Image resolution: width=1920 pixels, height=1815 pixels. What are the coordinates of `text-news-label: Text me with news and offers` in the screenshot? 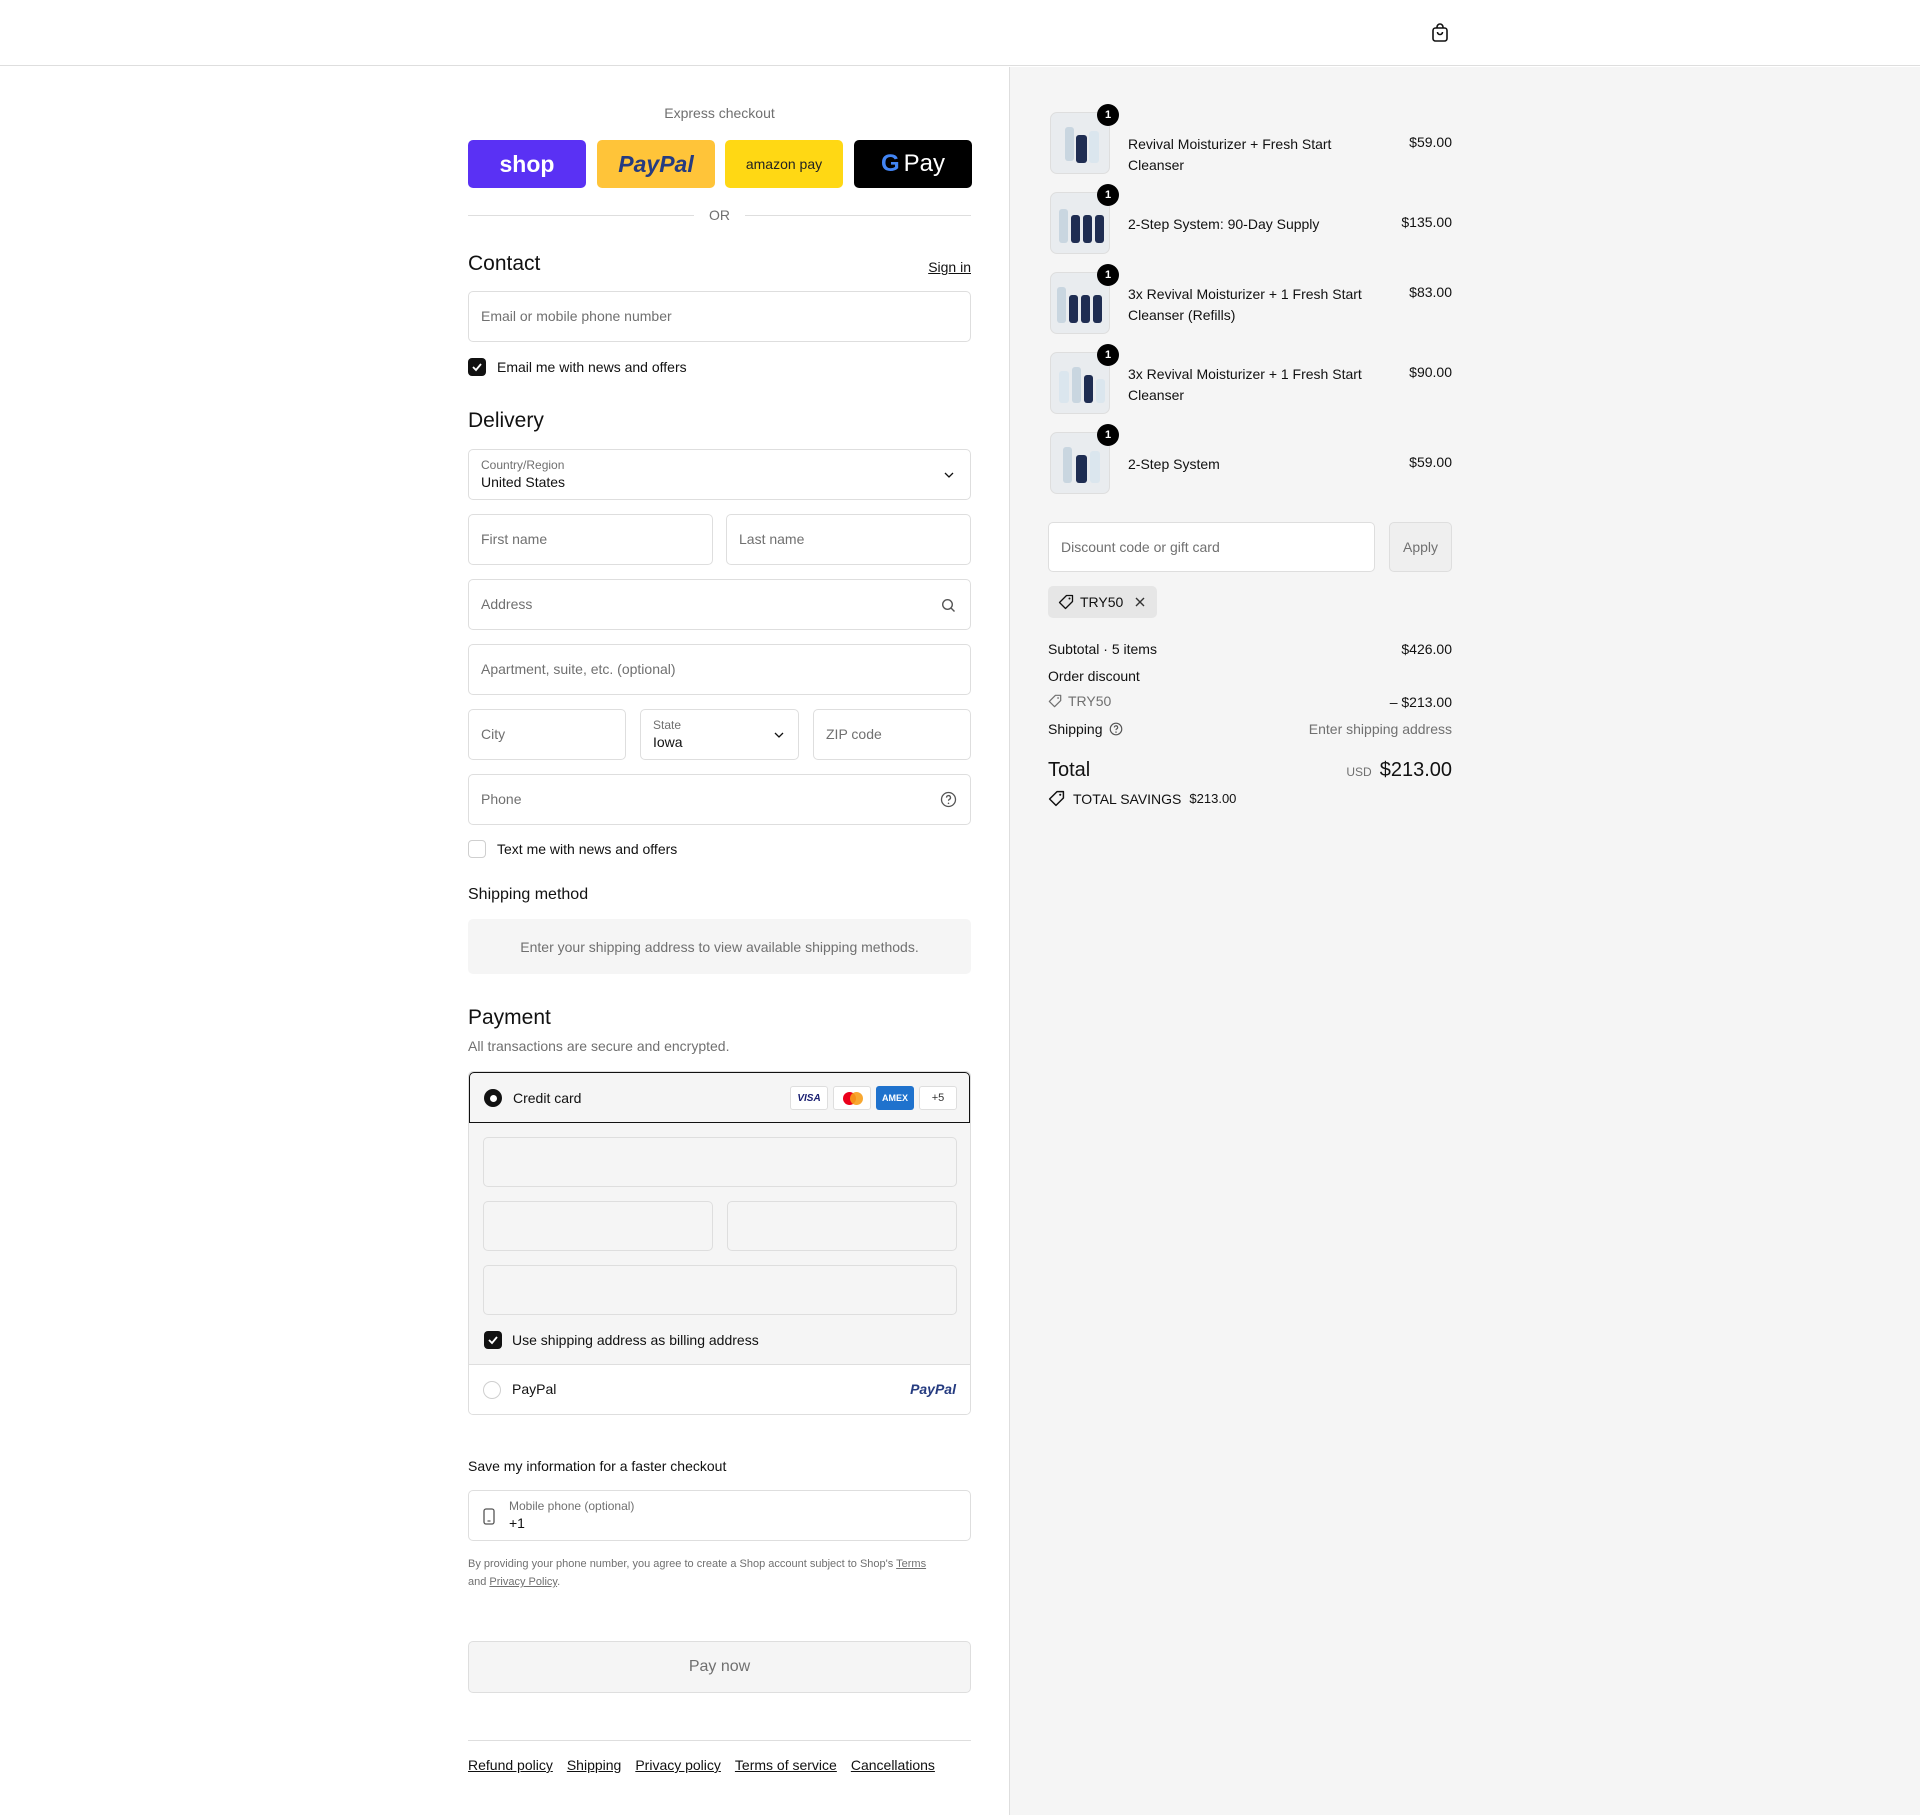 It's located at (587, 849).